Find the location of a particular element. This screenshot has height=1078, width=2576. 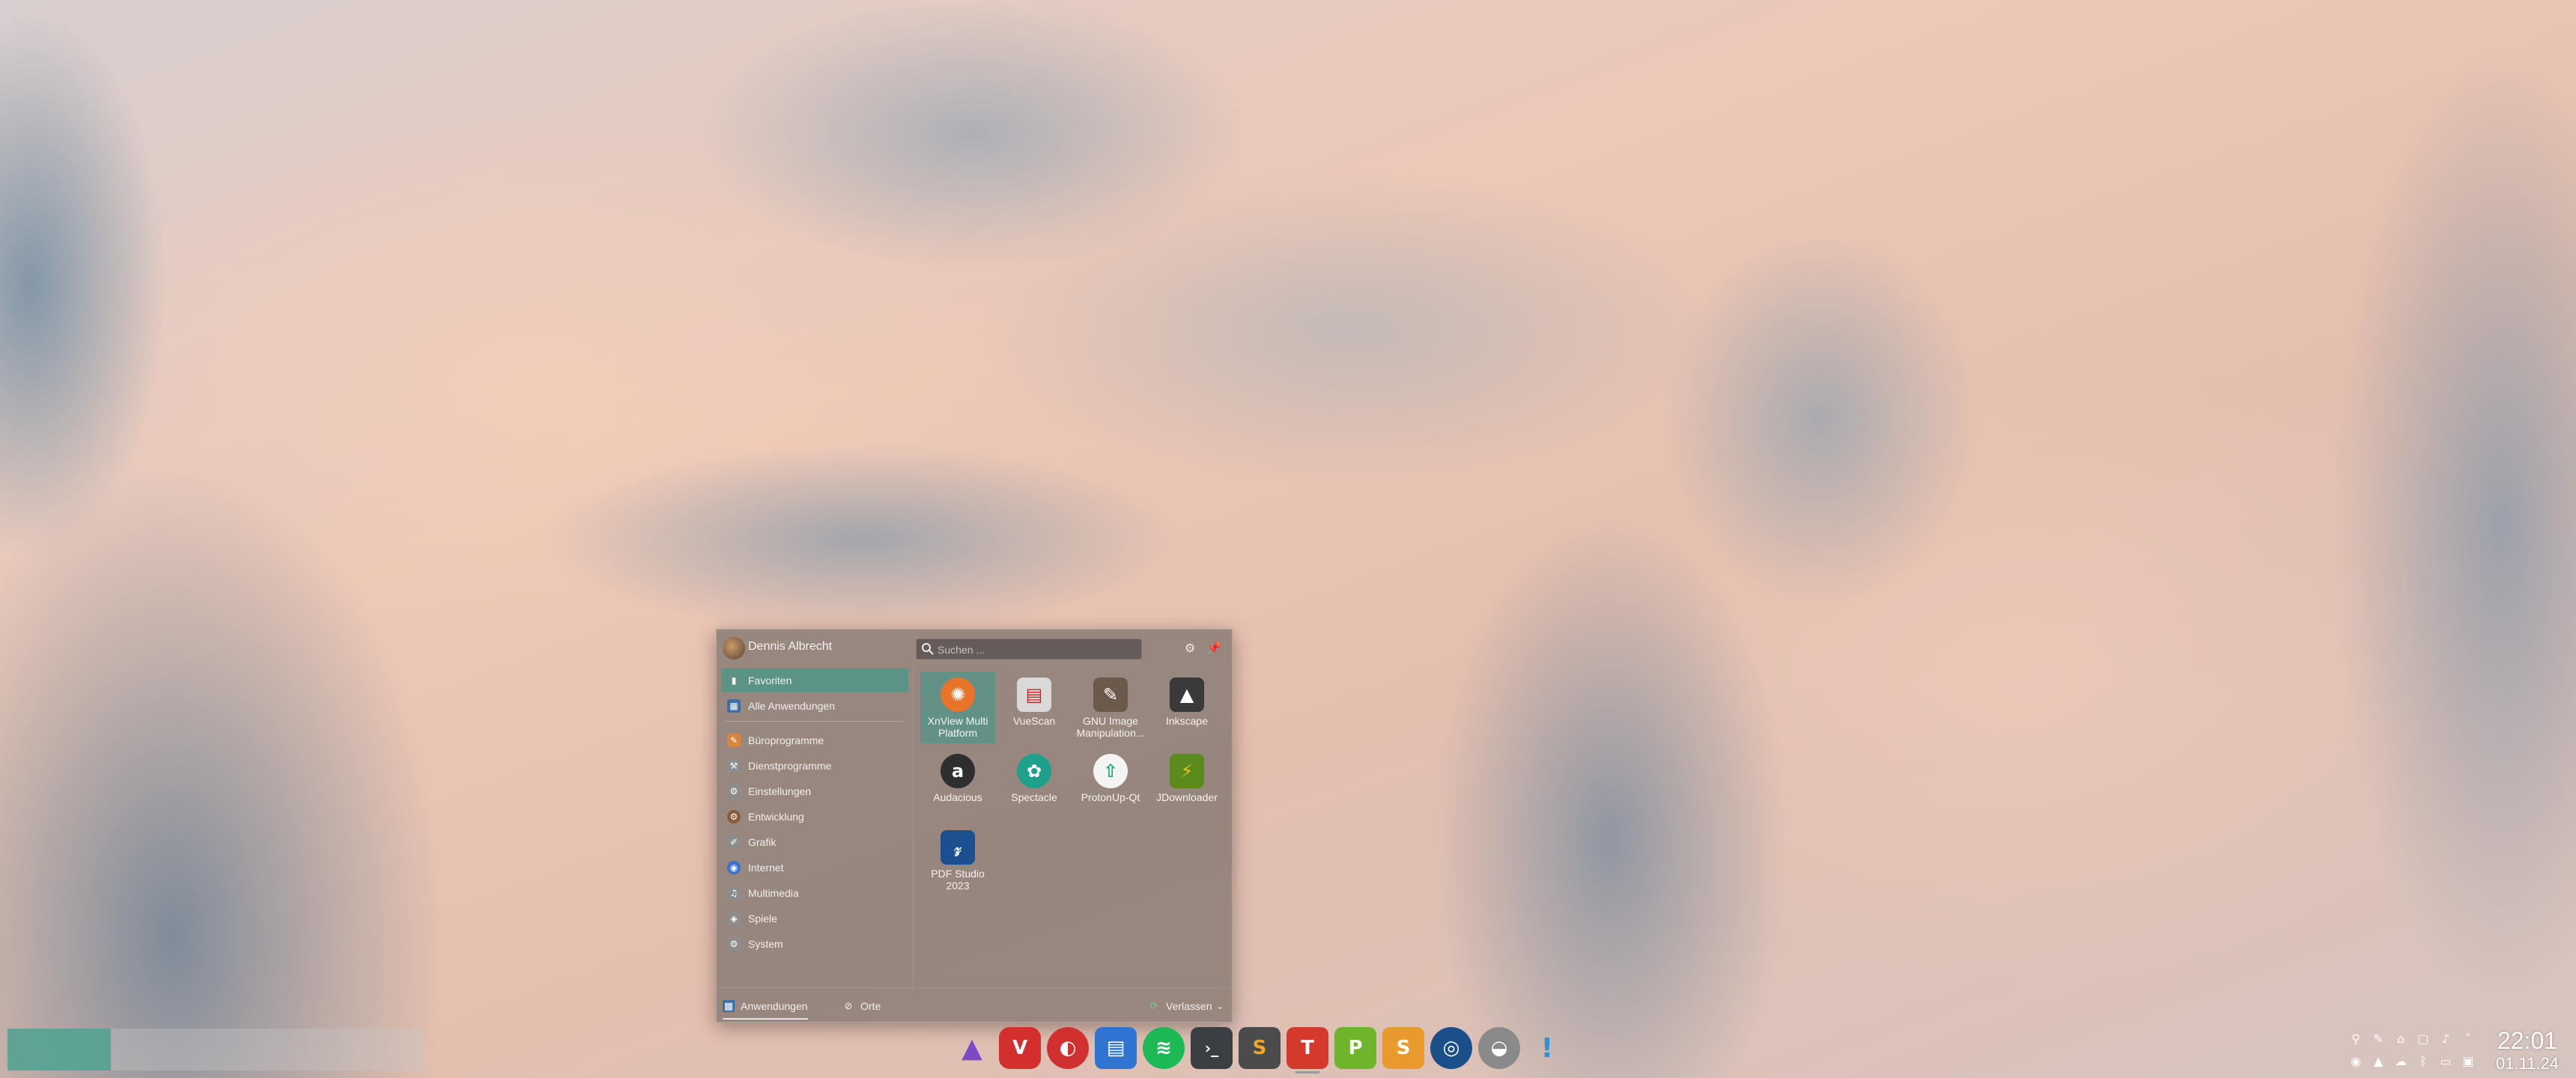

steam-icon: ◎ is located at coordinates (1451, 1048).